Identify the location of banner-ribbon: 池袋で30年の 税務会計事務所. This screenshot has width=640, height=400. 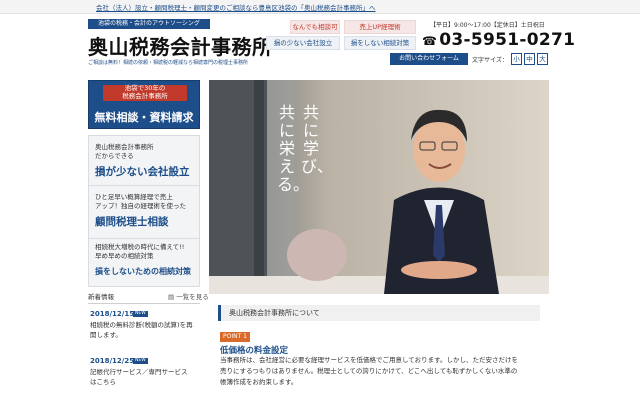
(145, 92).